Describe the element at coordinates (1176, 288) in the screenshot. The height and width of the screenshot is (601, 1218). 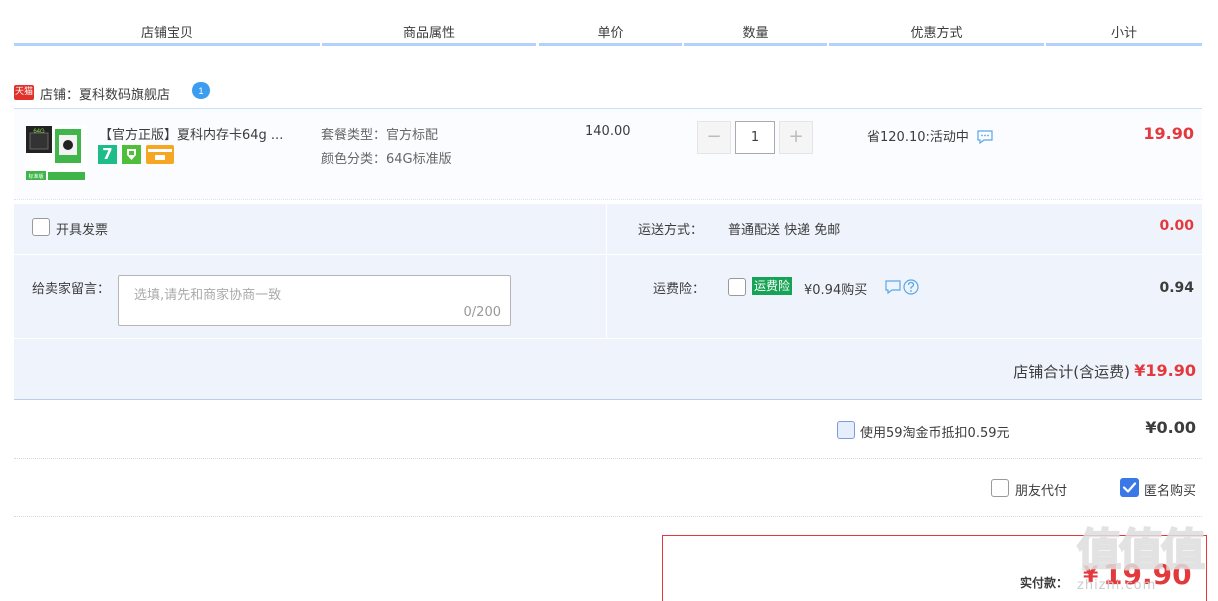
I see `insurance-price: 0.94` at that location.